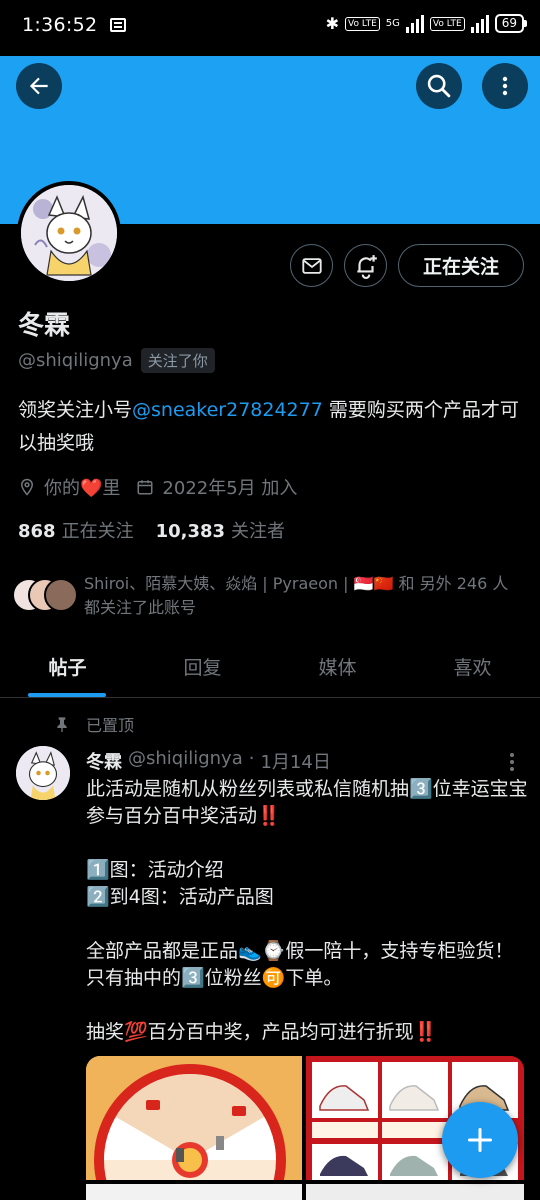 The height and width of the screenshot is (1200, 540). I want to click on envelope-icon, so click(311, 265).